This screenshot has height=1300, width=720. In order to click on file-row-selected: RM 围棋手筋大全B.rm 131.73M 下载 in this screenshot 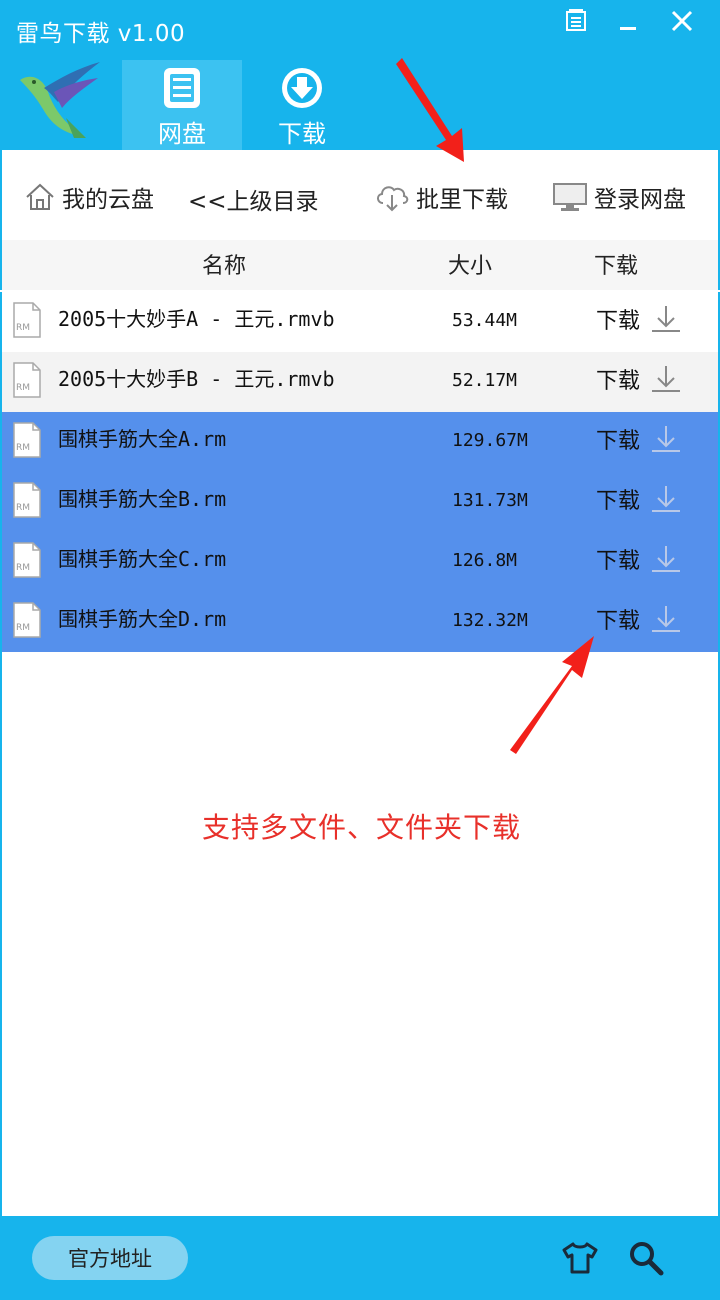, I will do `click(360, 502)`.